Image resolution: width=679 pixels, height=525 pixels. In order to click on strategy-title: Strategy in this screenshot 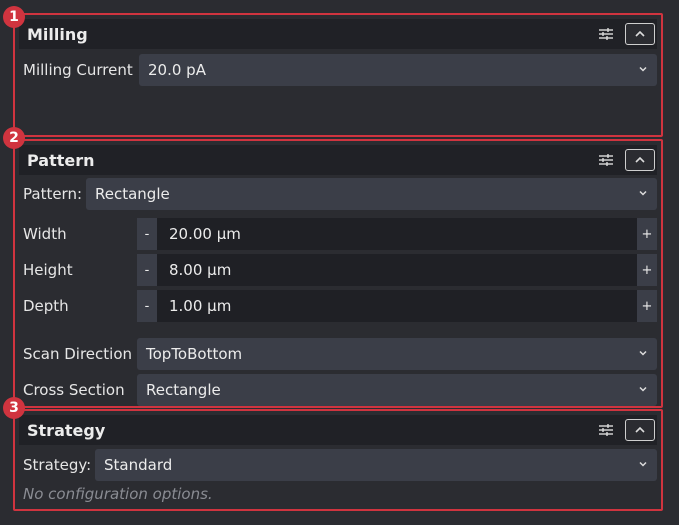, I will do `click(66, 430)`.